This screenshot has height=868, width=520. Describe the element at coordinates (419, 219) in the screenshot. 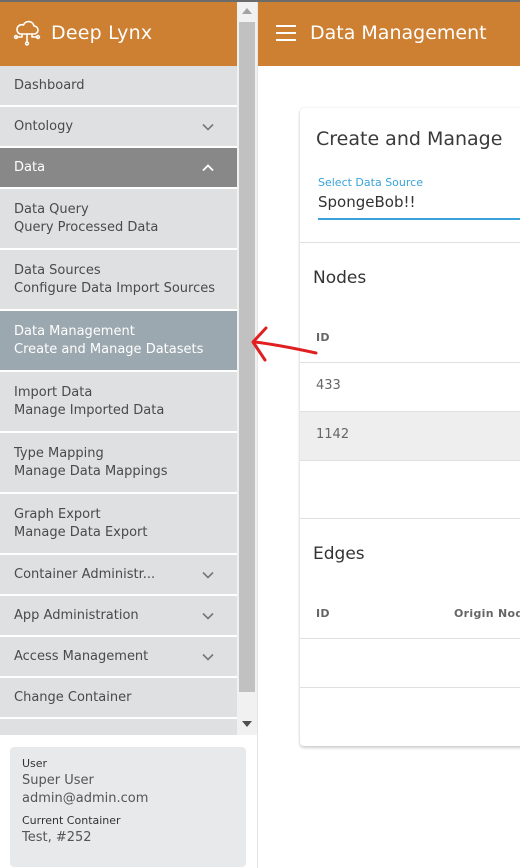

I see `data-source-select-underline` at that location.